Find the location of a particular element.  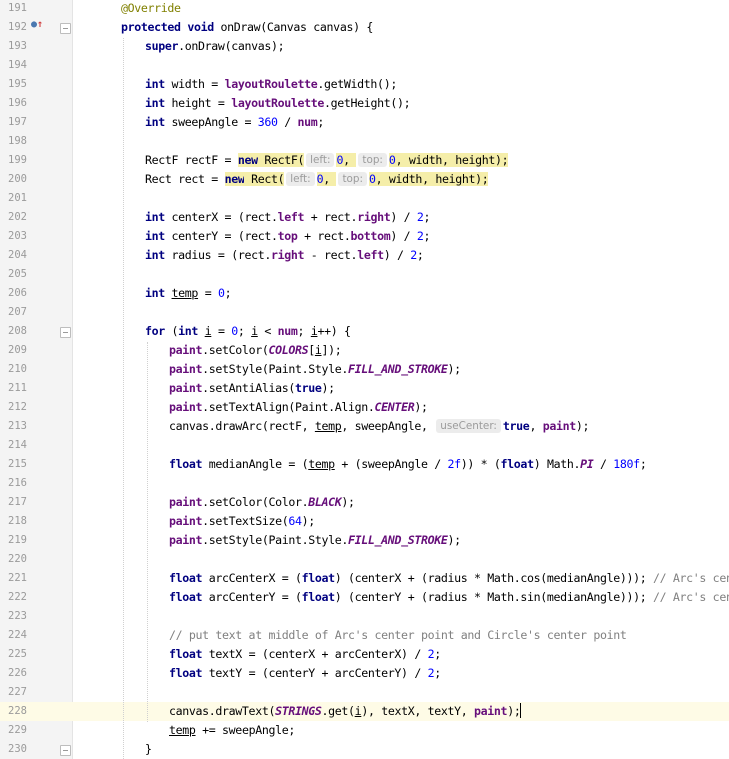

line-number: 213 is located at coordinates (13, 426).